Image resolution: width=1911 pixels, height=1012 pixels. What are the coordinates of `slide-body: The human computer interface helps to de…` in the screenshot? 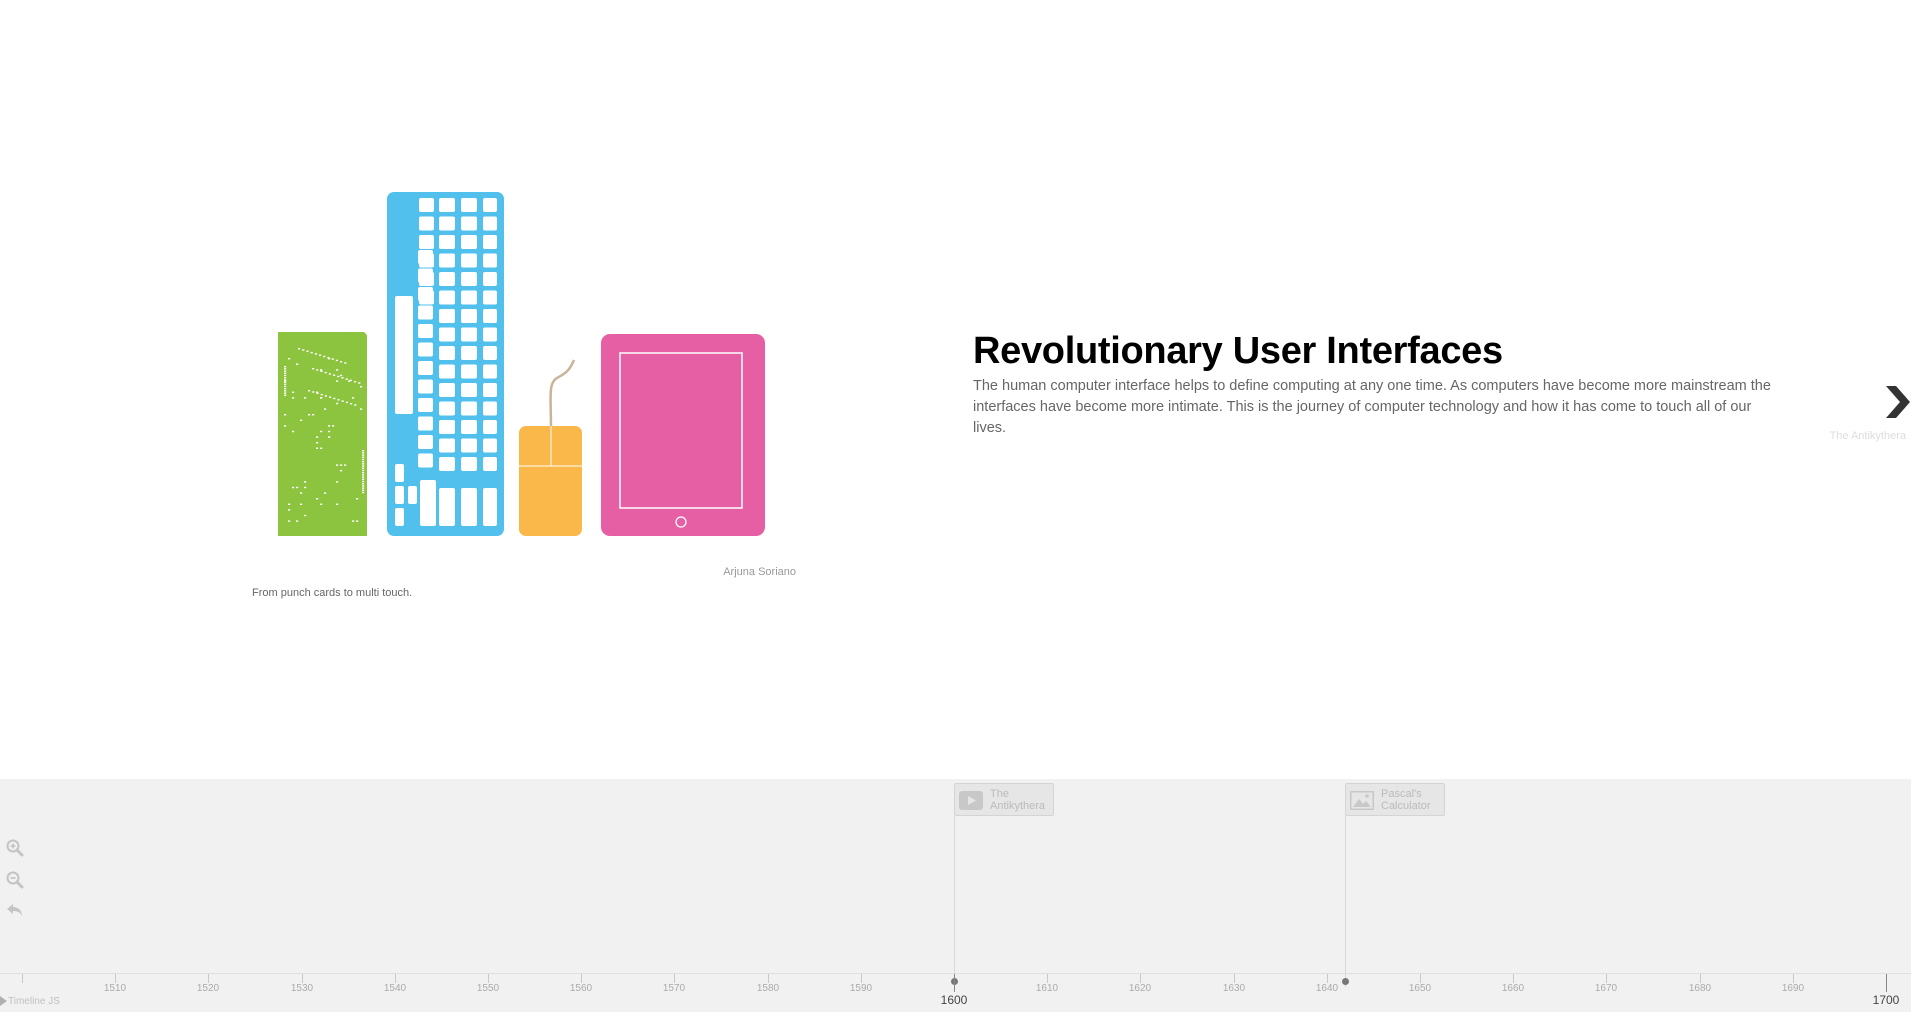 It's located at (1372, 407).